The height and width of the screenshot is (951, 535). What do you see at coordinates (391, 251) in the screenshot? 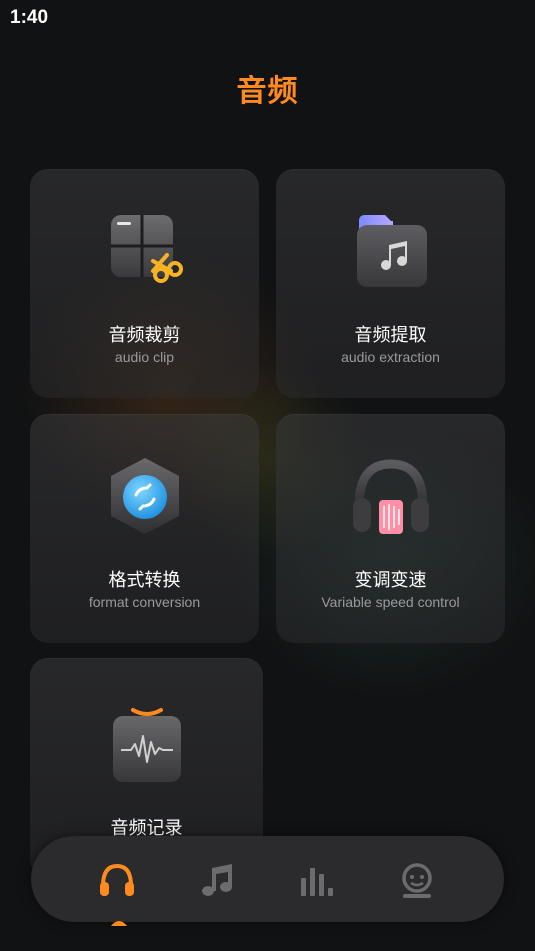
I see `music-folder-icon` at bounding box center [391, 251].